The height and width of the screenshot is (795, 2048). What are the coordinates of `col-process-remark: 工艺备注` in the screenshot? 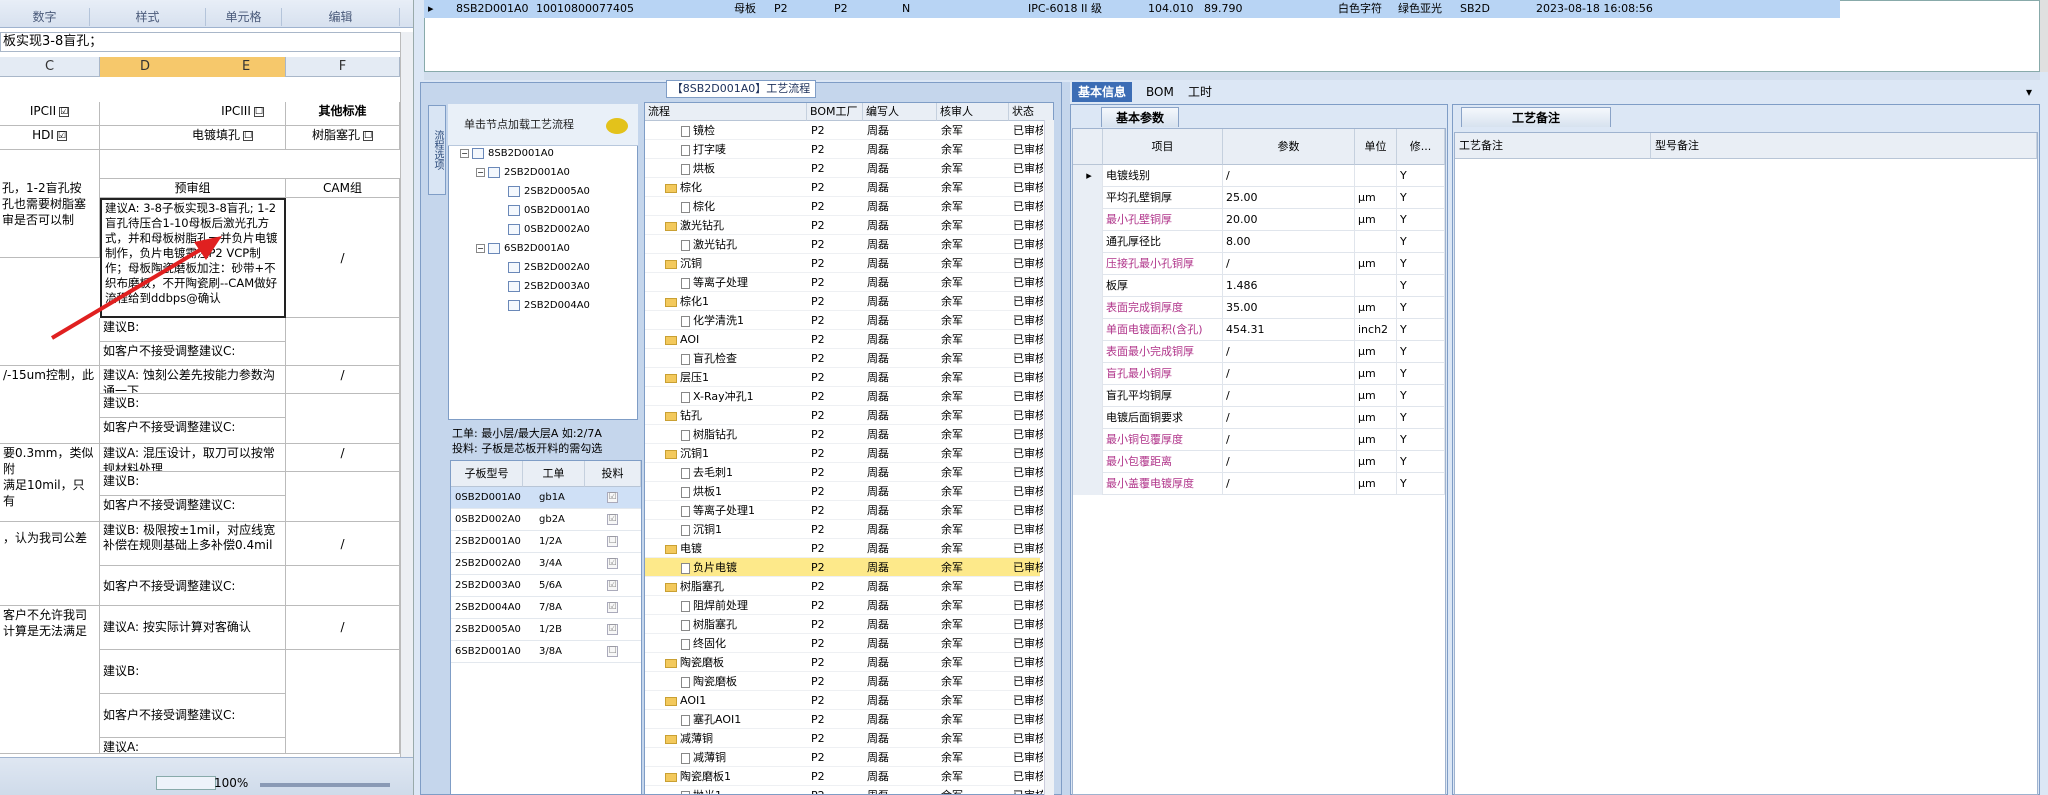 It's located at (1553, 146).